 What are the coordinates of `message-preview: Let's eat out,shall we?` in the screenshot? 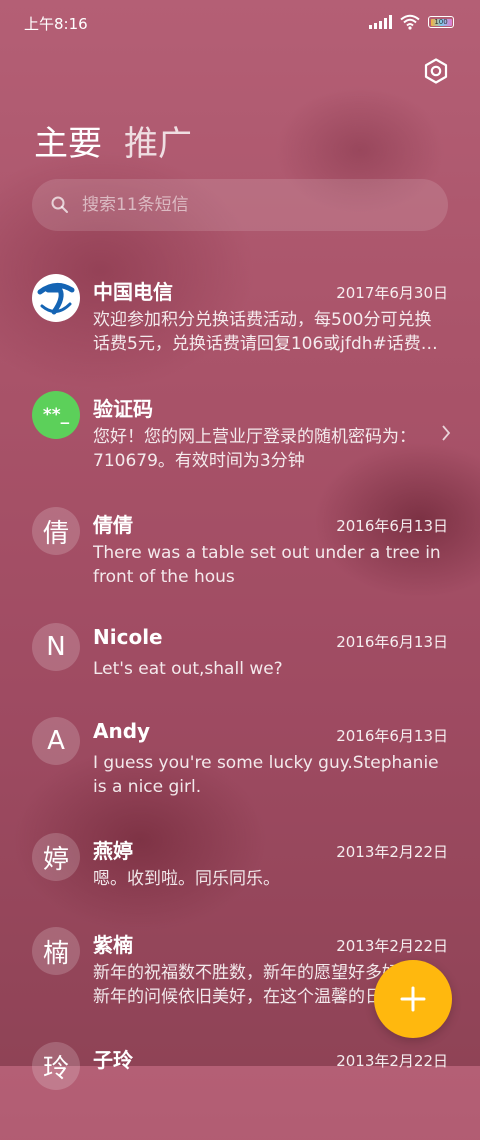 It's located at (188, 669).